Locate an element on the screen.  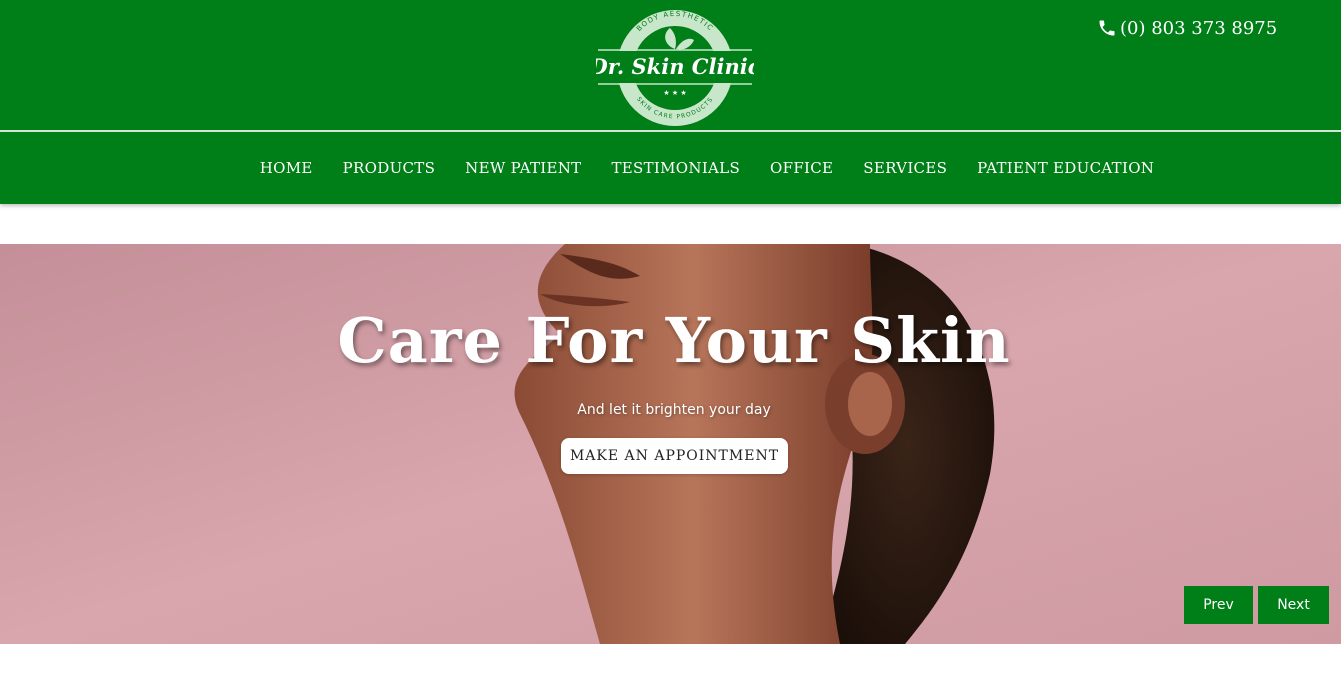
phone-number-text: (0) 803 373 8975 is located at coordinates (1198, 28).